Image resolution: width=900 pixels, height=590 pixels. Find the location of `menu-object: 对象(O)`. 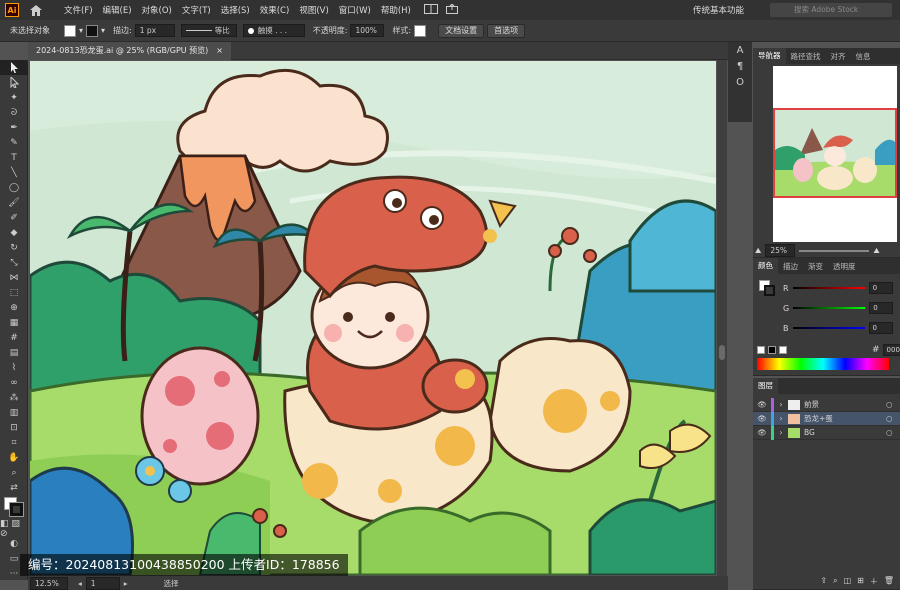

menu-object: 对象(O) is located at coordinates (157, 10).